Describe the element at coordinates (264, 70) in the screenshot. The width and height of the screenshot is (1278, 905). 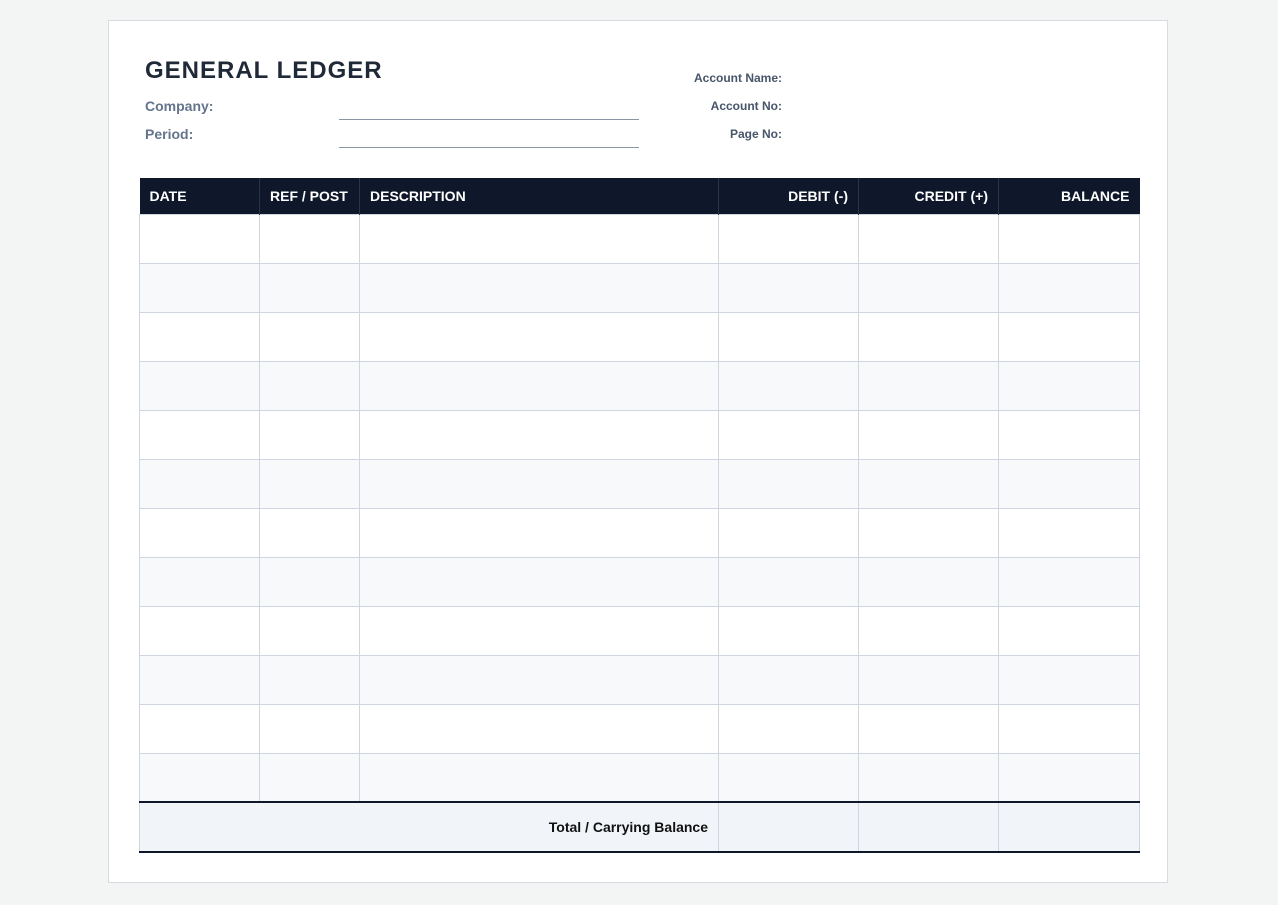
I see `page-title: GENERAL LEDGER` at that location.